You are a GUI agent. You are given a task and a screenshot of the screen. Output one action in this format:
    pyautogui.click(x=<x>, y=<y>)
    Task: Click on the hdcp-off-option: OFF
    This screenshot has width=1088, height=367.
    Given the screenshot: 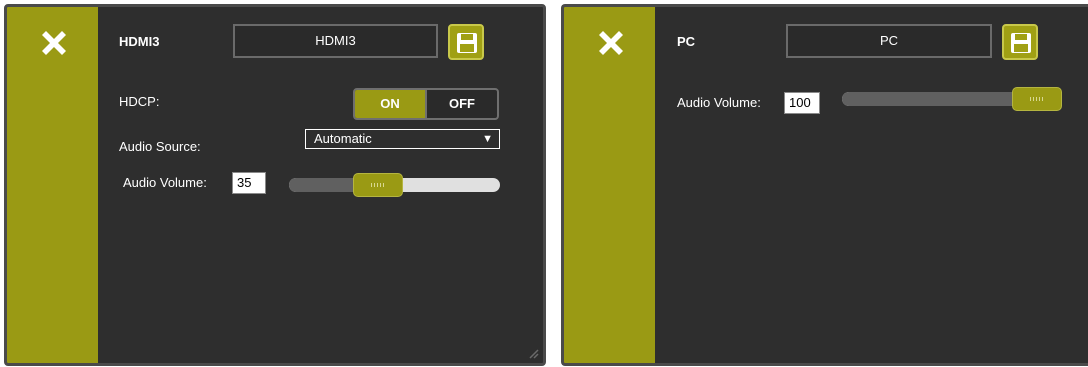 What is the action you would take?
    pyautogui.click(x=461, y=104)
    